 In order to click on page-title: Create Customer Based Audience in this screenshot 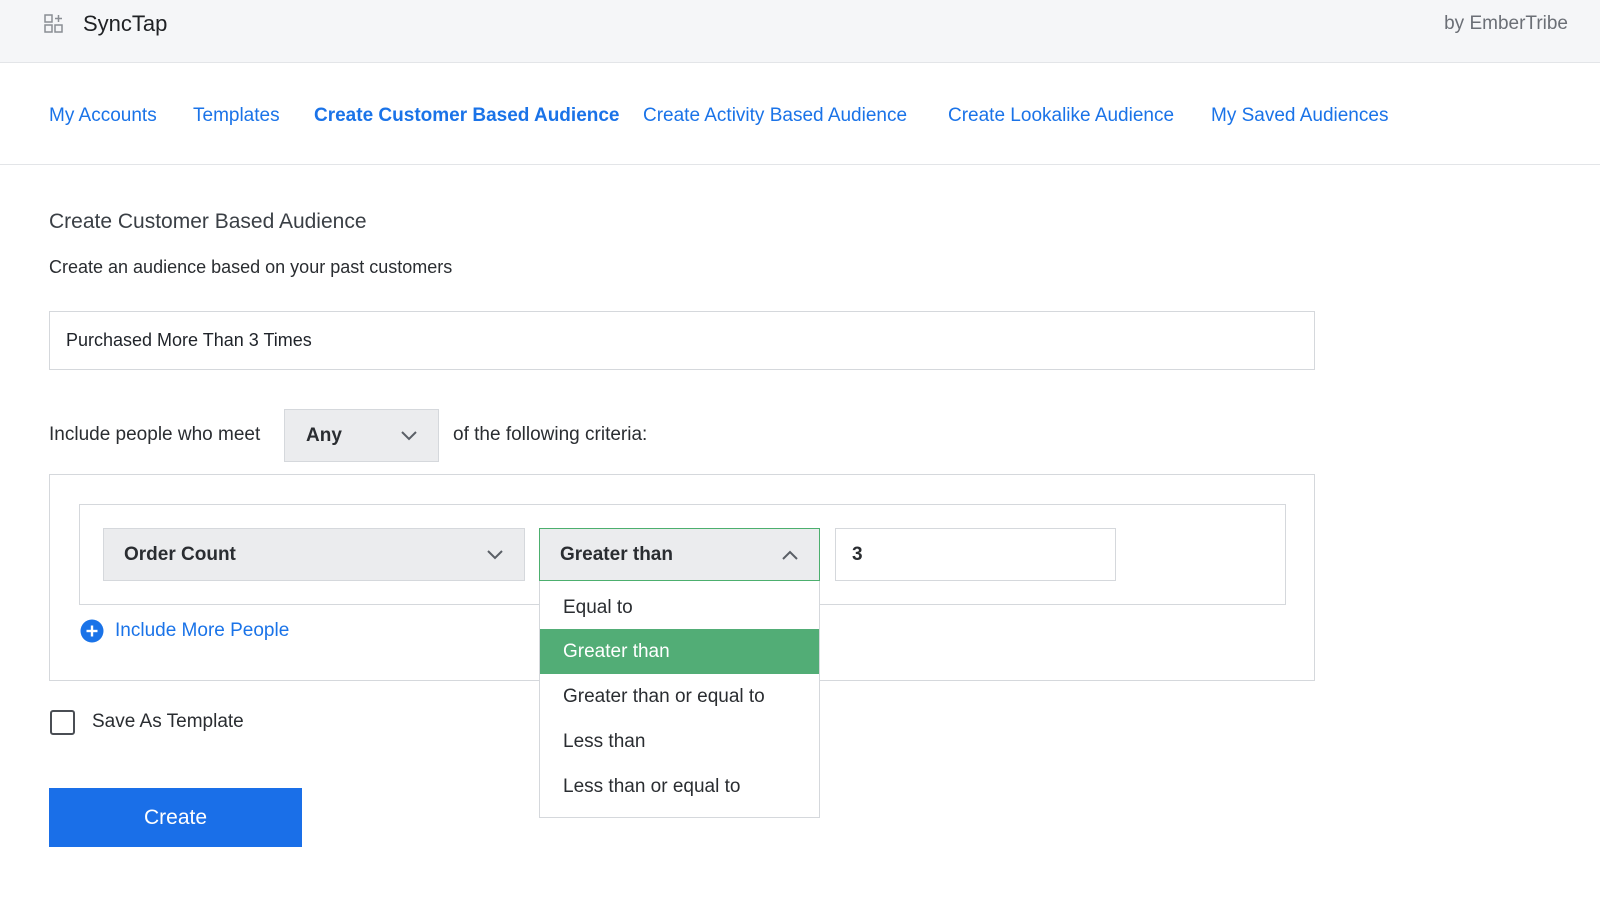, I will do `click(208, 221)`.